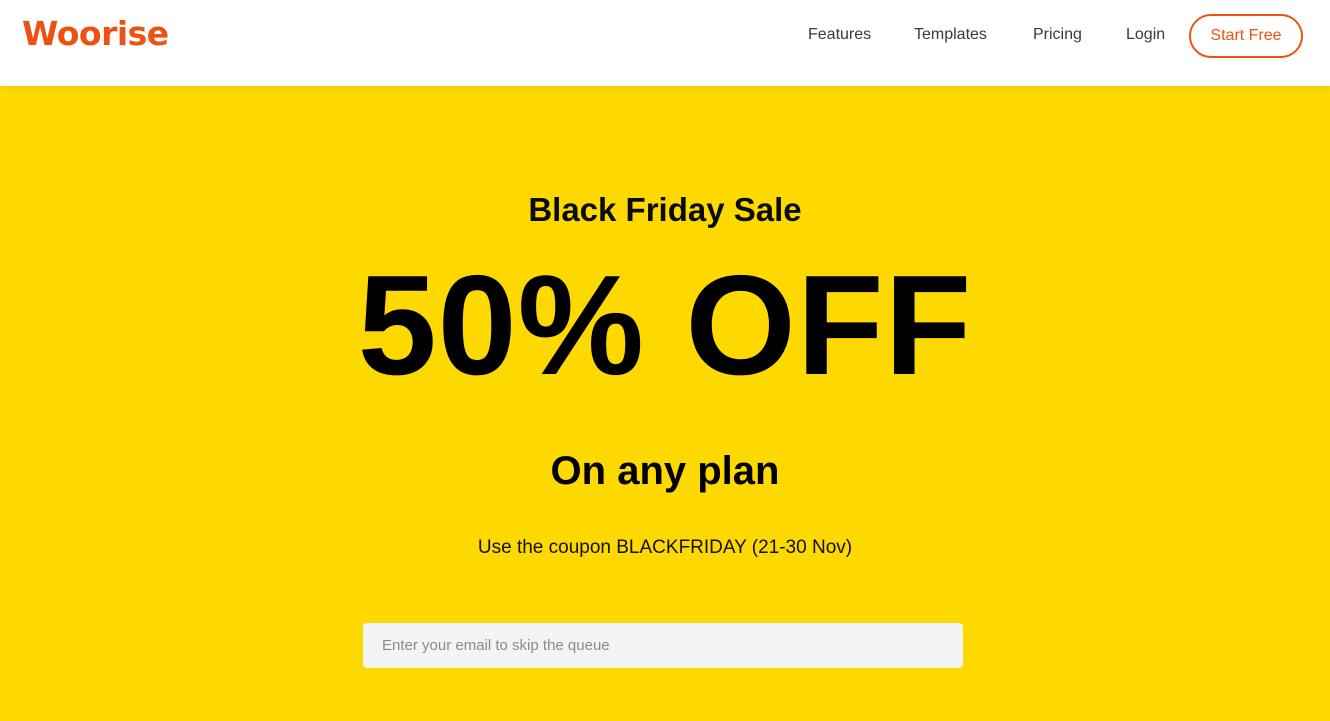 The height and width of the screenshot is (721, 1330). What do you see at coordinates (663, 645) in the screenshot?
I see `email-input` at bounding box center [663, 645].